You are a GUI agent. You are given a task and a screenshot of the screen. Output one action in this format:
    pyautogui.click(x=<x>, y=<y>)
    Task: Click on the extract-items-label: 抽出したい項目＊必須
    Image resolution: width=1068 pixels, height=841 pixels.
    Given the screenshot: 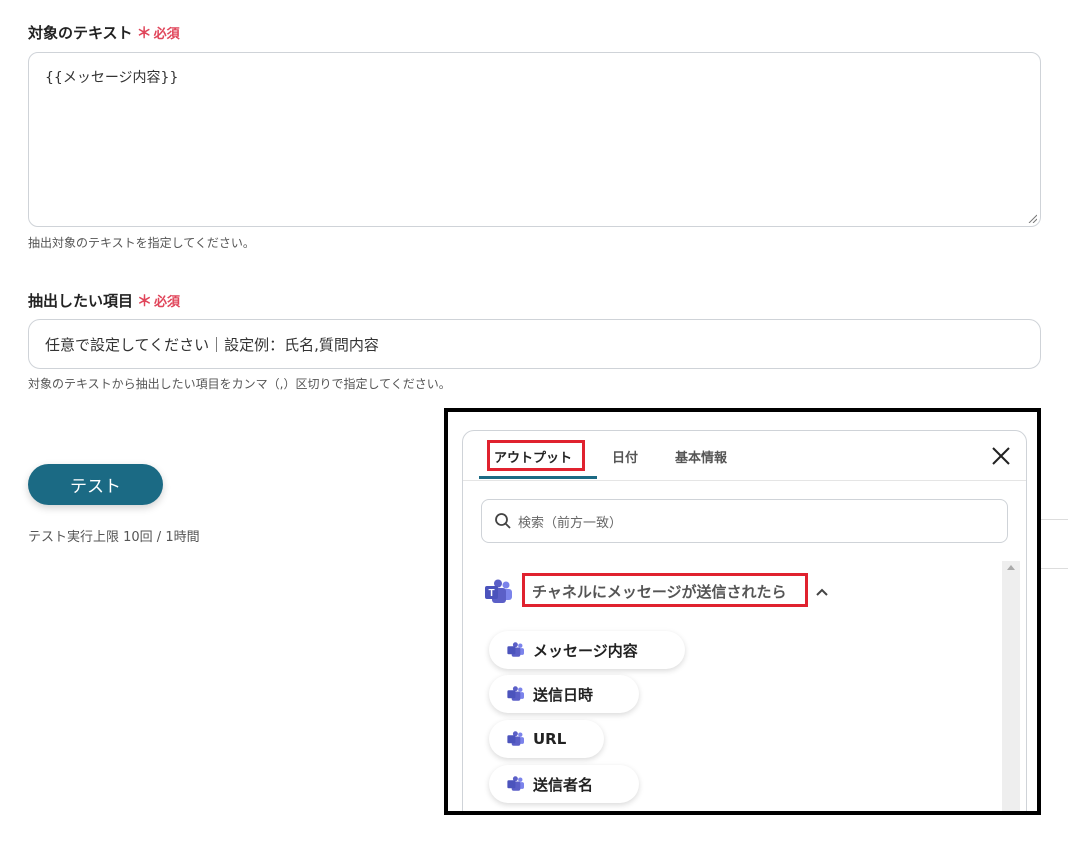 What is the action you would take?
    pyautogui.click(x=104, y=300)
    